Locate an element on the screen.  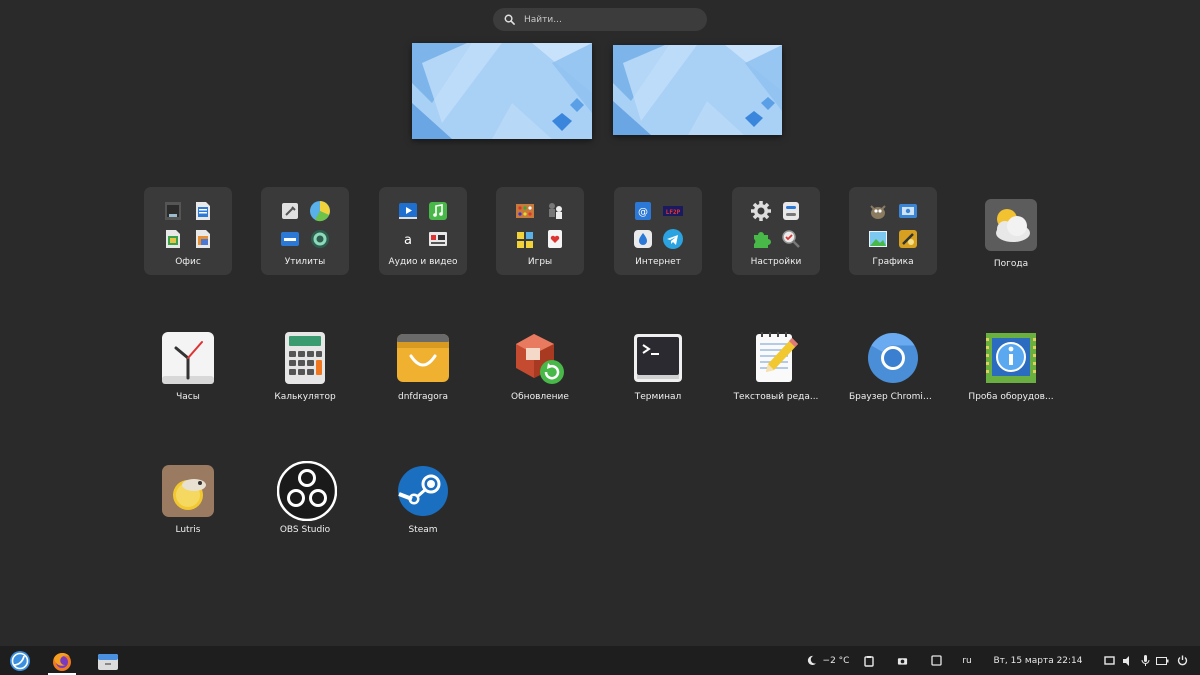
weather-temperature: −2 °C is located at coordinates (836, 660).